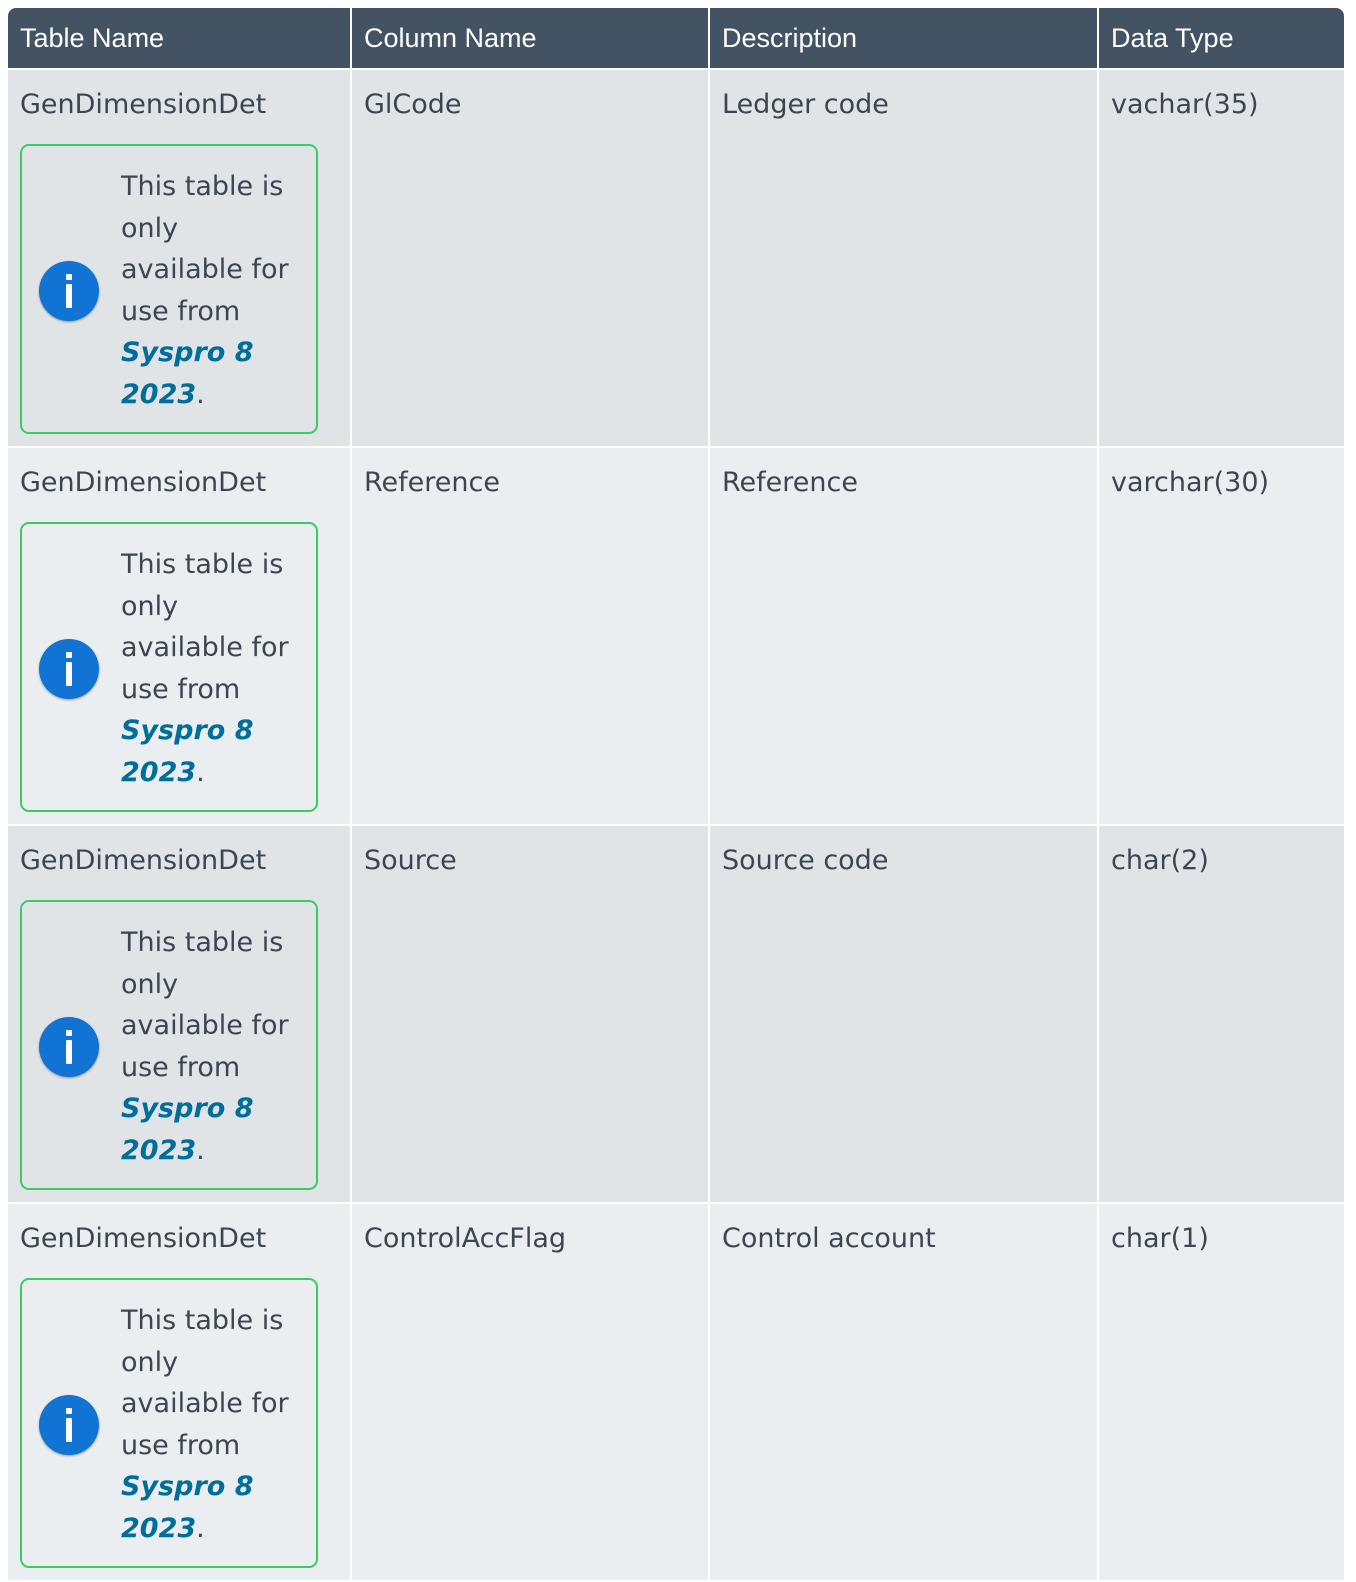  Describe the element at coordinates (530, 1013) in the screenshot. I see `column-name-cell: Source` at that location.